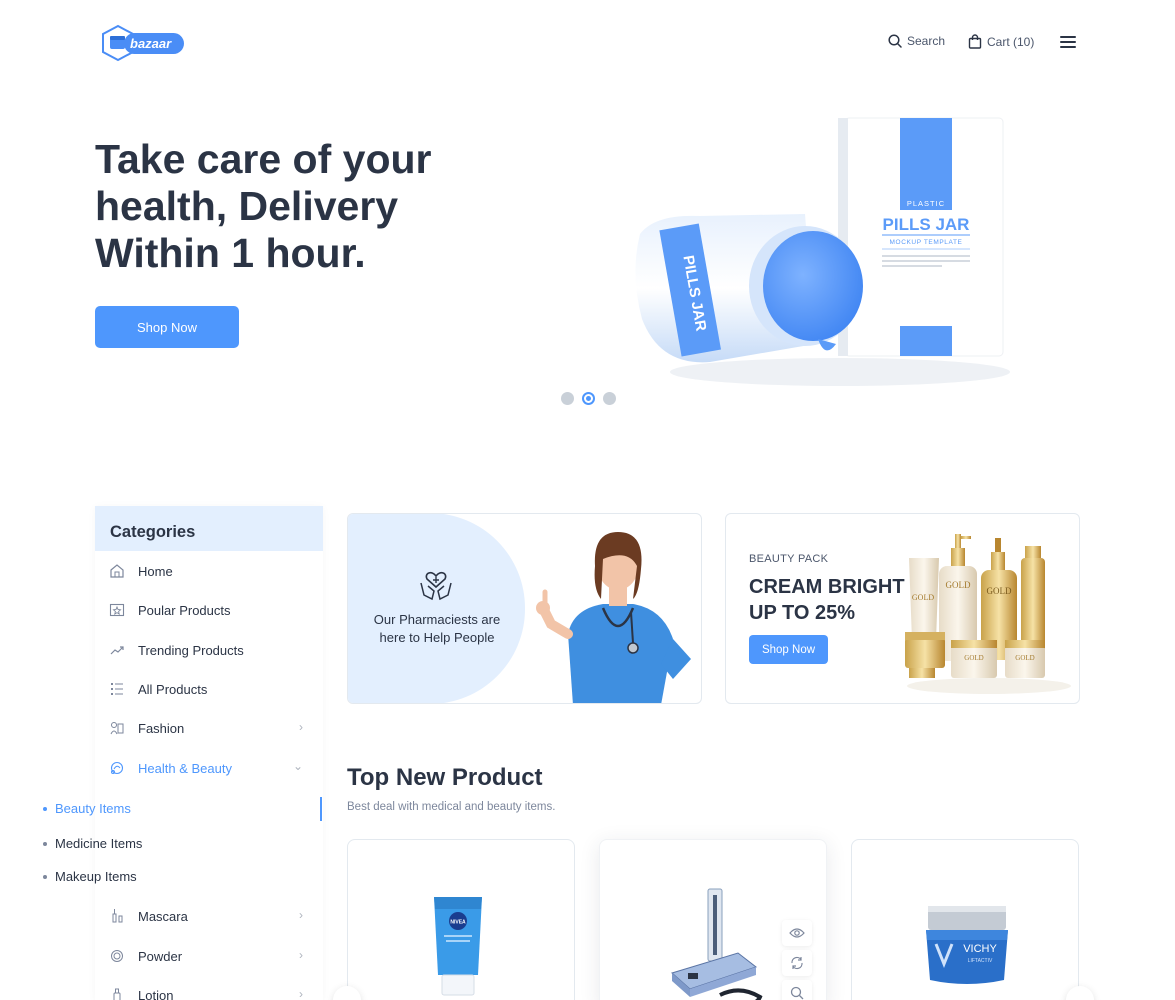  What do you see at coordinates (797, 933) in the screenshot?
I see `eye-icon` at bounding box center [797, 933].